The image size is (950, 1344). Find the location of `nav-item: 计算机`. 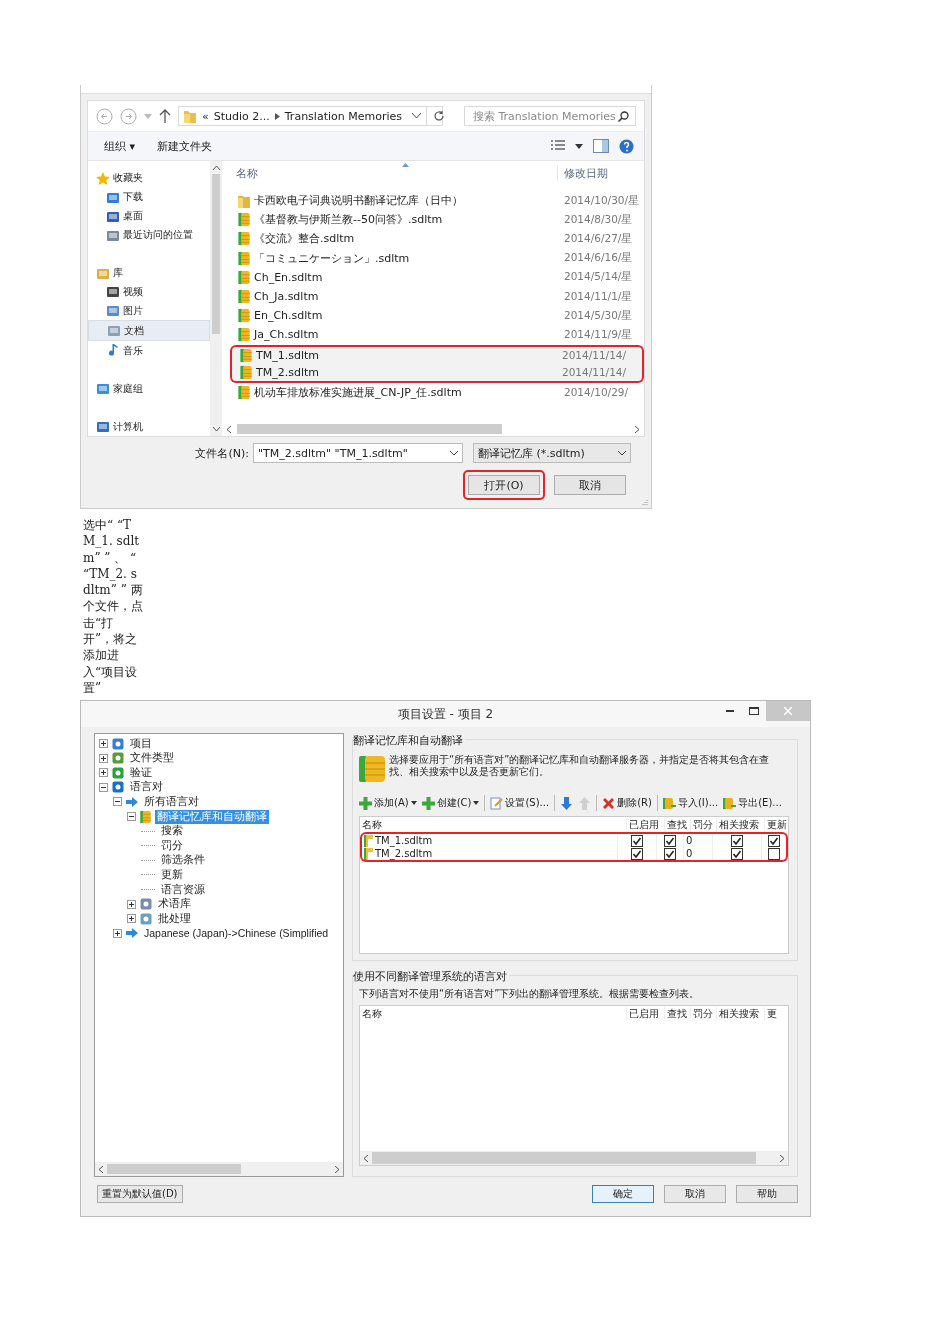

nav-item: 计算机 is located at coordinates (149, 426).